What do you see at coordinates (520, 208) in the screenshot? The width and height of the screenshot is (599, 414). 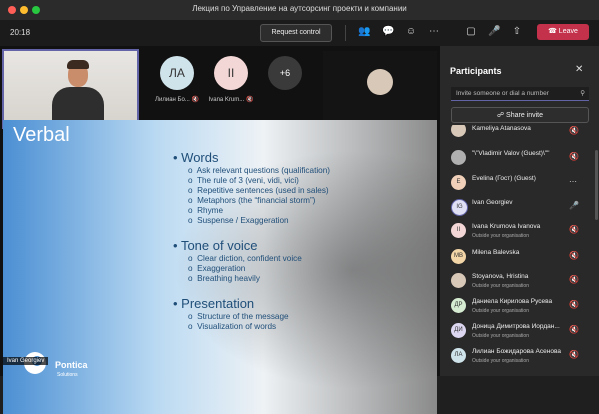 I see `participant-row: IG Ivan Georgiev 🎤` at bounding box center [520, 208].